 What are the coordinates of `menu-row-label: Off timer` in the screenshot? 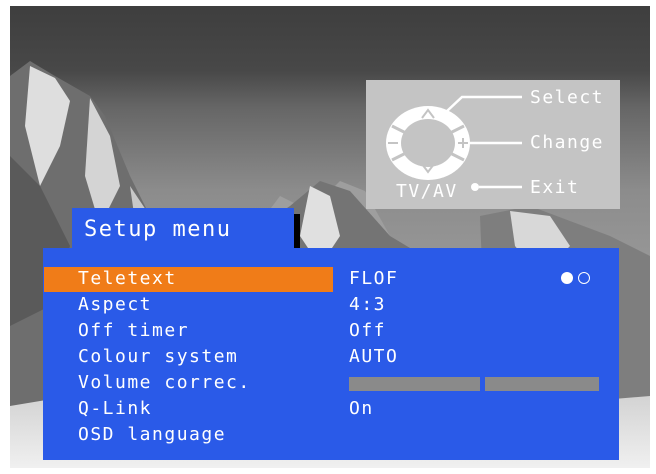 It's located at (134, 330).